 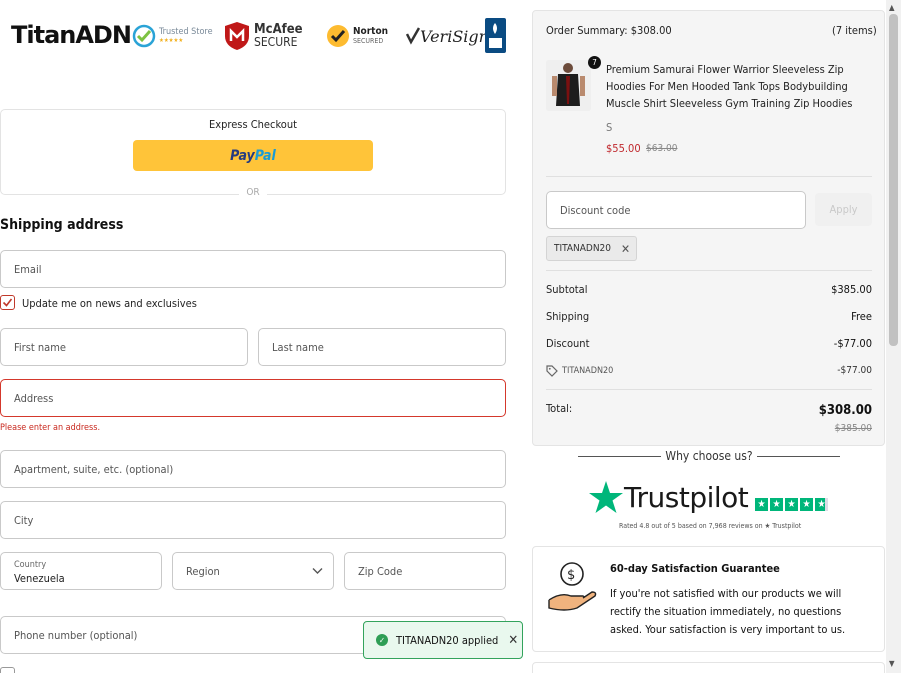 I want to click on mcafee-secure: SECURE, so click(x=276, y=41).